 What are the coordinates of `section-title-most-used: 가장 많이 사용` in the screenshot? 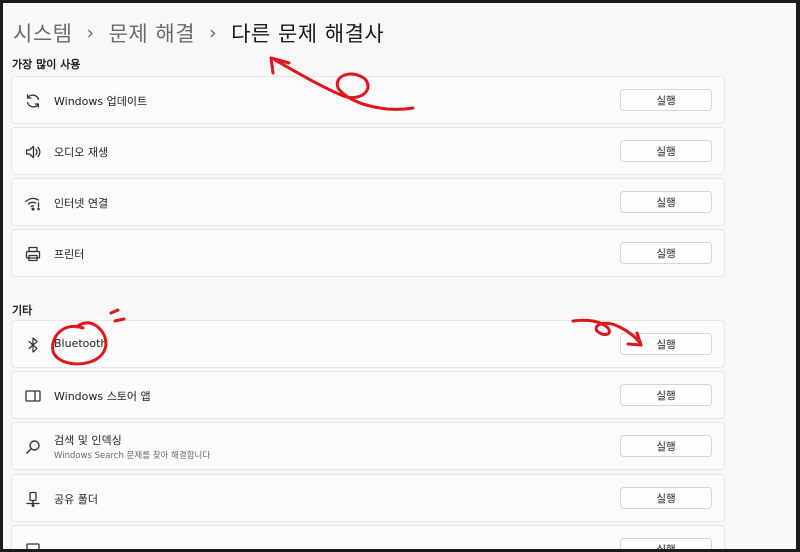 It's located at (46, 64).